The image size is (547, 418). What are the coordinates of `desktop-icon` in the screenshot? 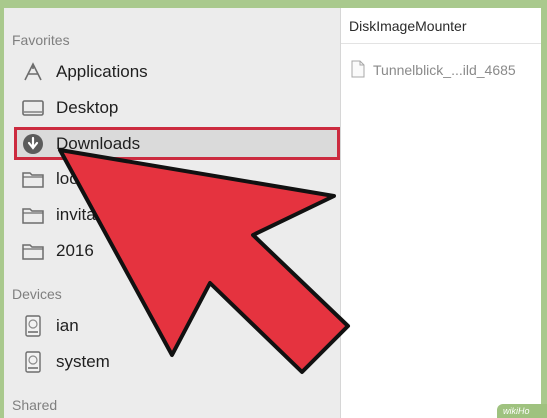 It's located at (33, 108).